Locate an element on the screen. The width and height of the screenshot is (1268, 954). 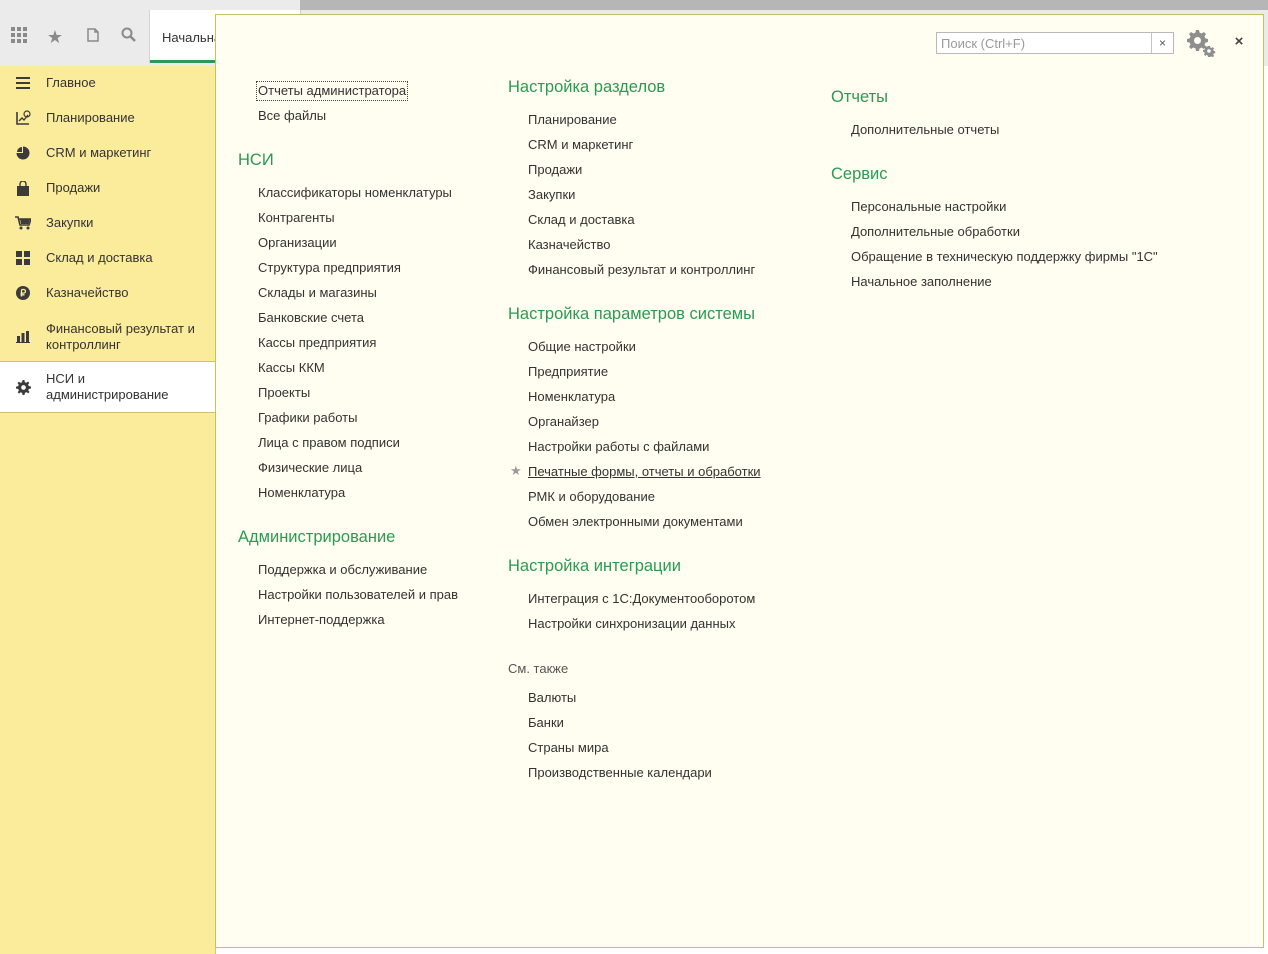
link-see-also-item: Банки is located at coordinates (546, 723).